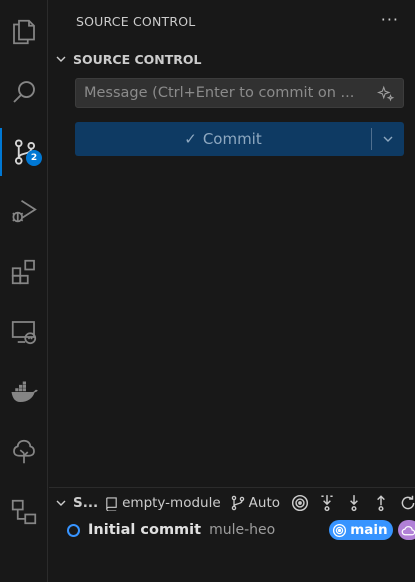 The width and height of the screenshot is (415, 582). What do you see at coordinates (24, 32) in the screenshot?
I see `explorer-icon` at bounding box center [24, 32].